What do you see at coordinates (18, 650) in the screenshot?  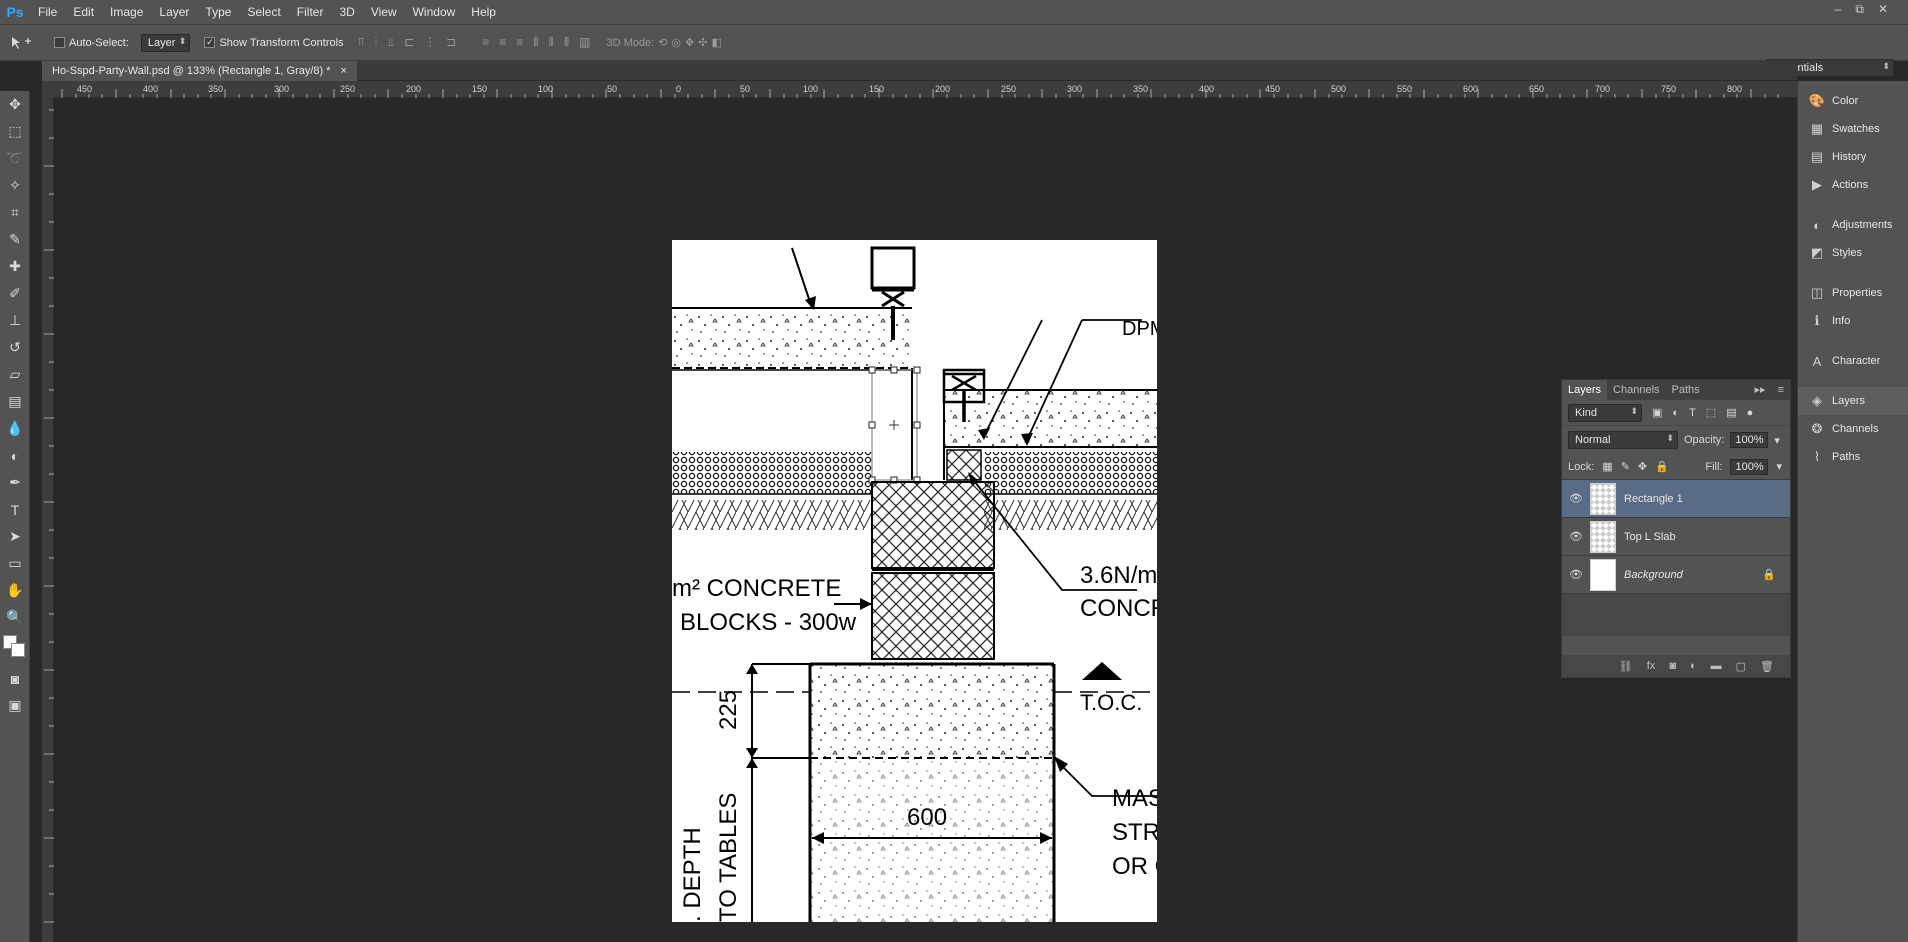 I see `background-color` at bounding box center [18, 650].